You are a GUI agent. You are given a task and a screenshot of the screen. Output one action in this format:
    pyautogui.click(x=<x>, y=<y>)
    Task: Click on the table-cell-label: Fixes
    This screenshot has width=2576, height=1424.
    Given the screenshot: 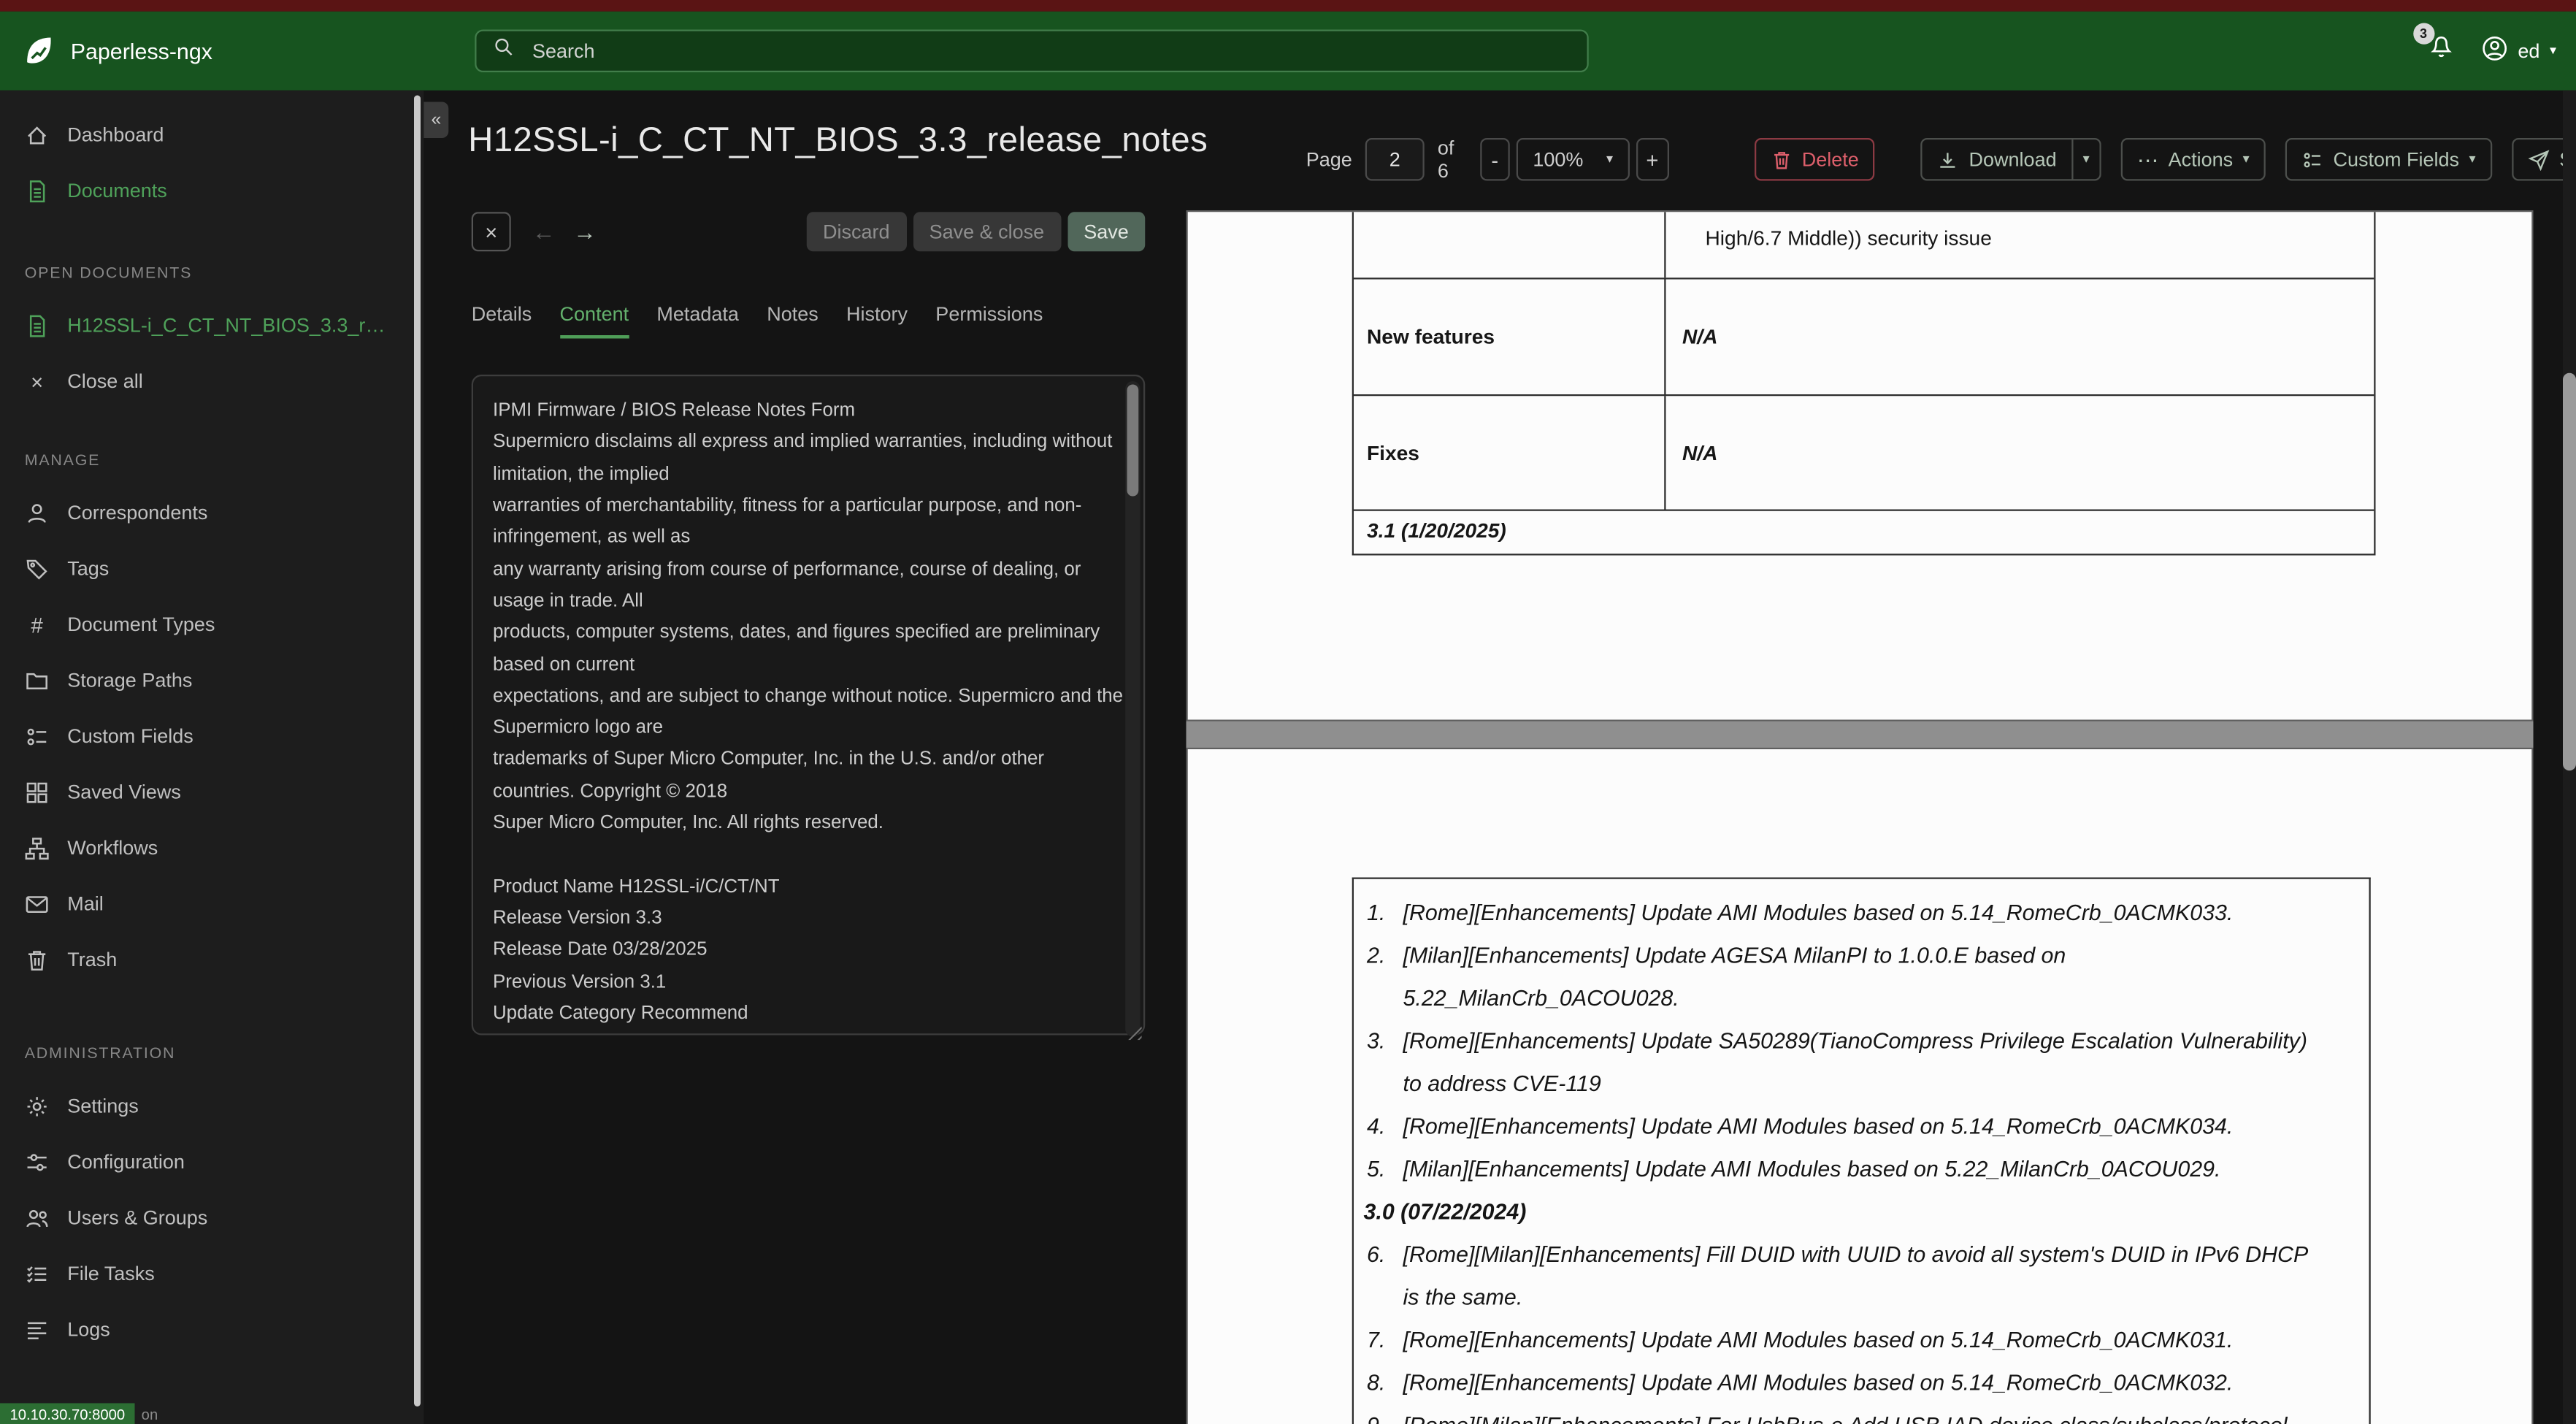 What is the action you would take?
    pyautogui.click(x=1510, y=453)
    